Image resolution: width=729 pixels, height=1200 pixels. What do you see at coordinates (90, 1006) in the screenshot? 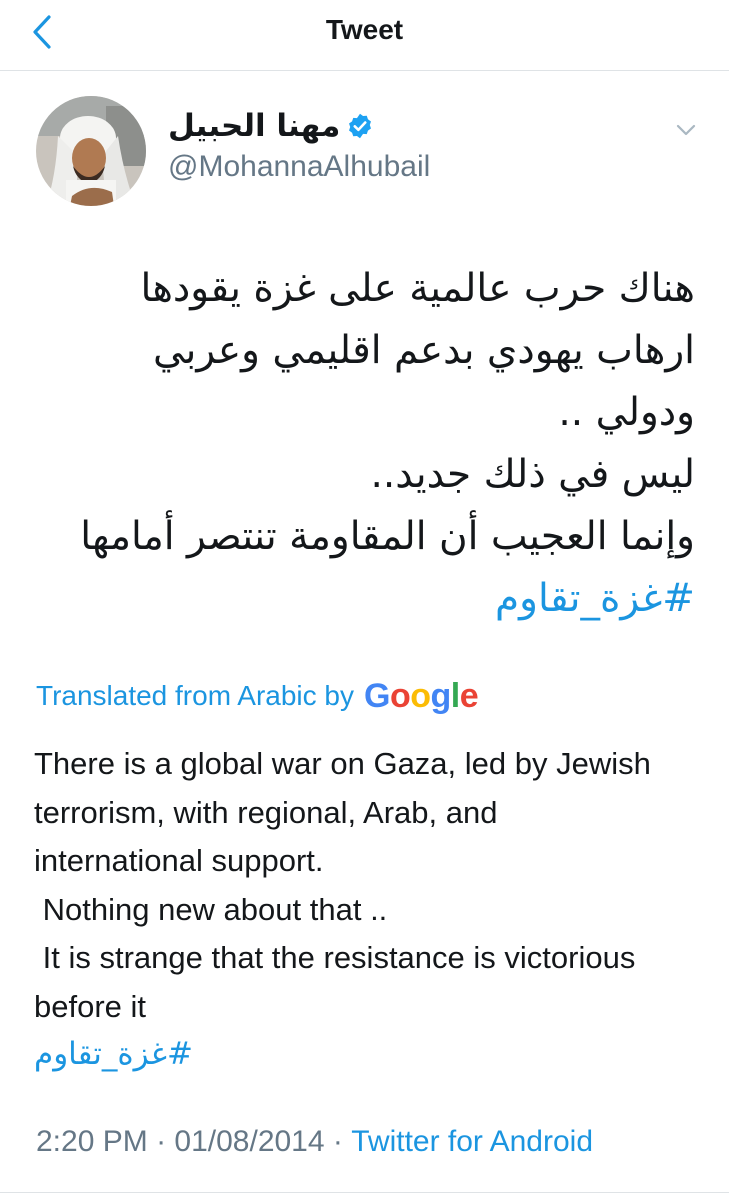
I see `translation-line: before it` at bounding box center [90, 1006].